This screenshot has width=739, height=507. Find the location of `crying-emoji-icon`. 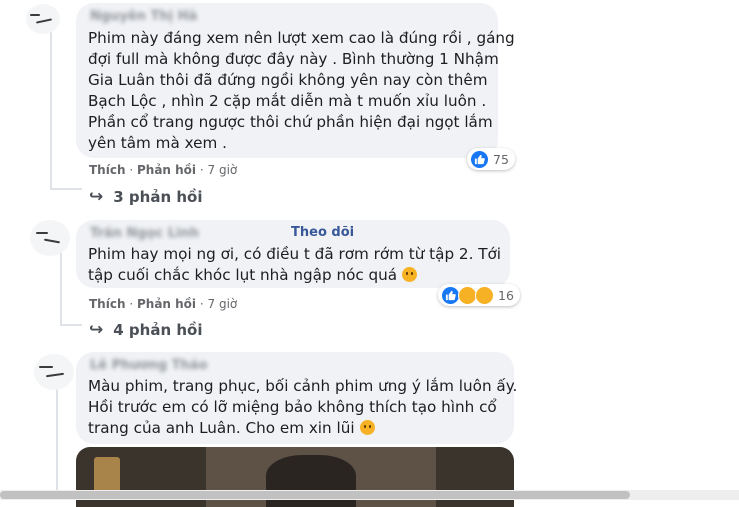

crying-emoji-icon is located at coordinates (367, 427).